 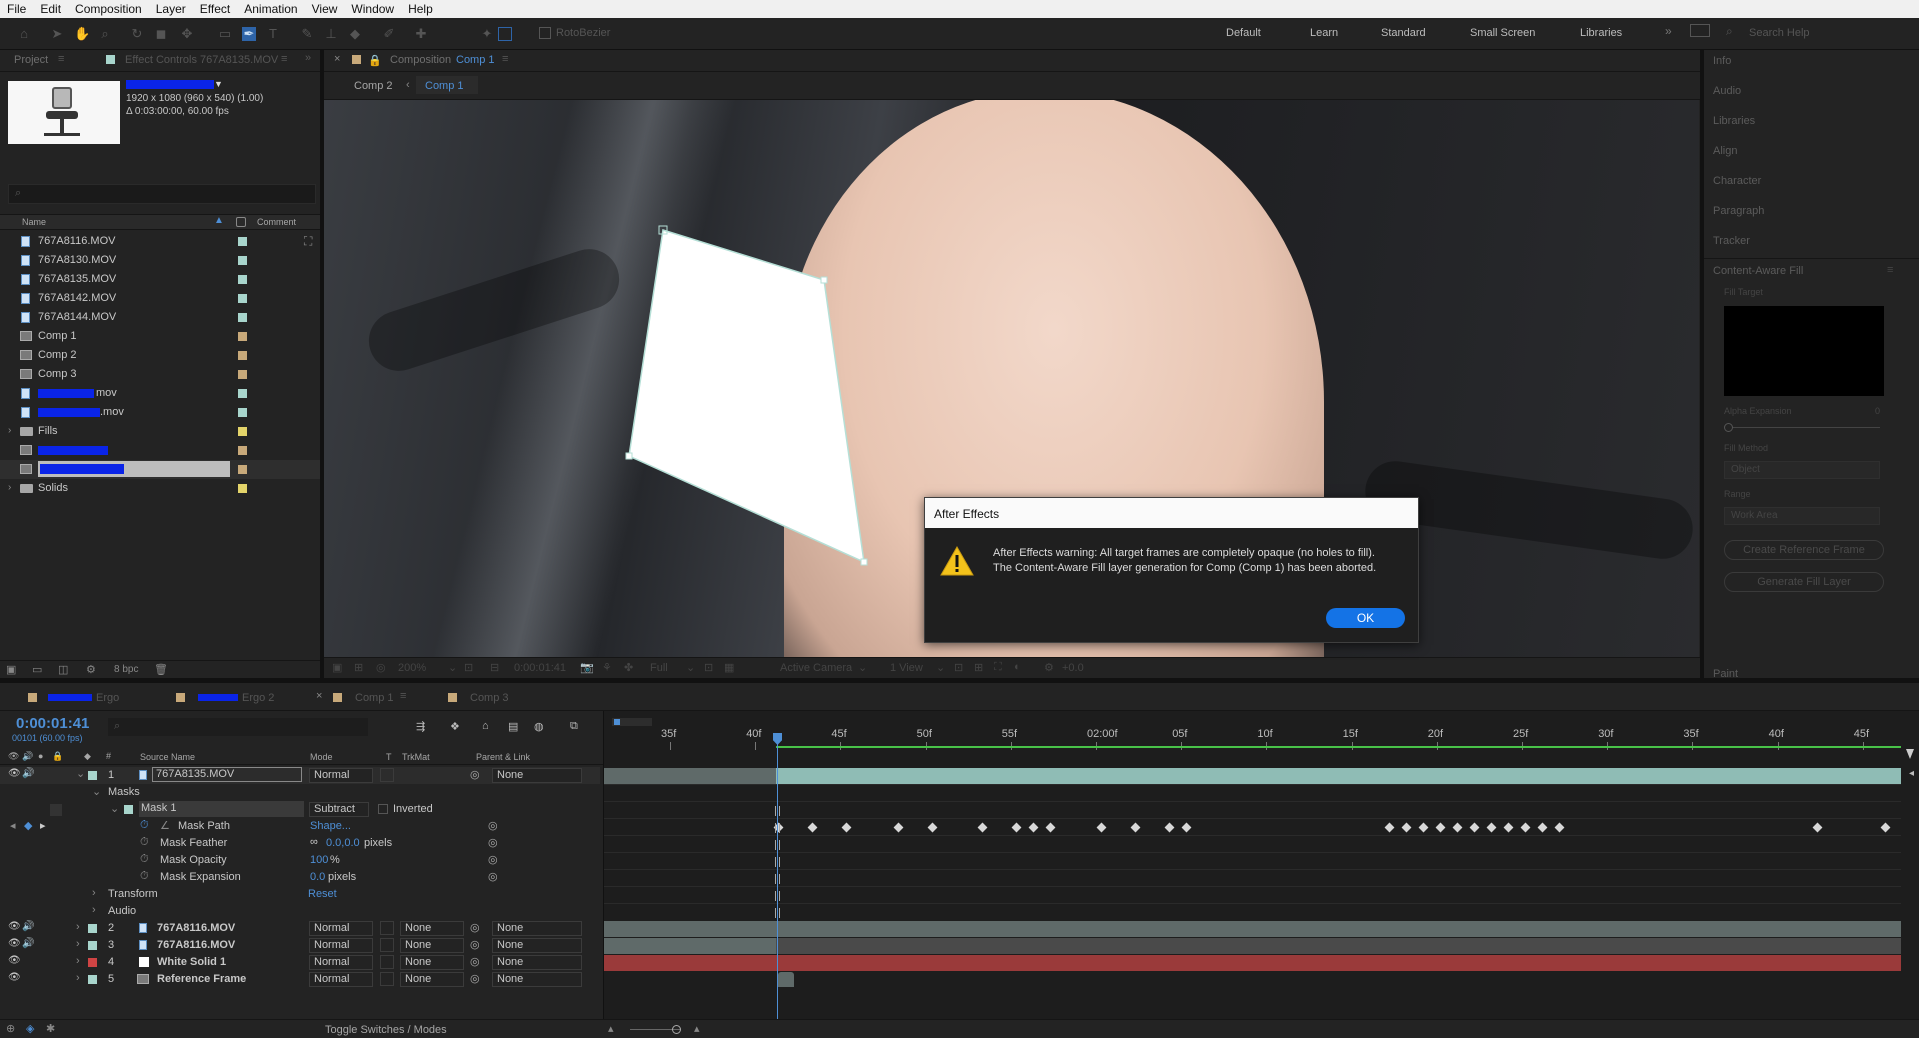 I want to click on camera-tool-icon: ◼, so click(x=161, y=34).